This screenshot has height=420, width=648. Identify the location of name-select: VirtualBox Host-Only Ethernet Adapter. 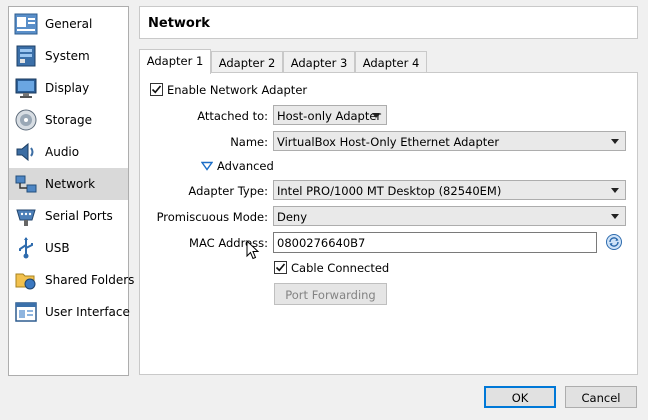
(449, 141).